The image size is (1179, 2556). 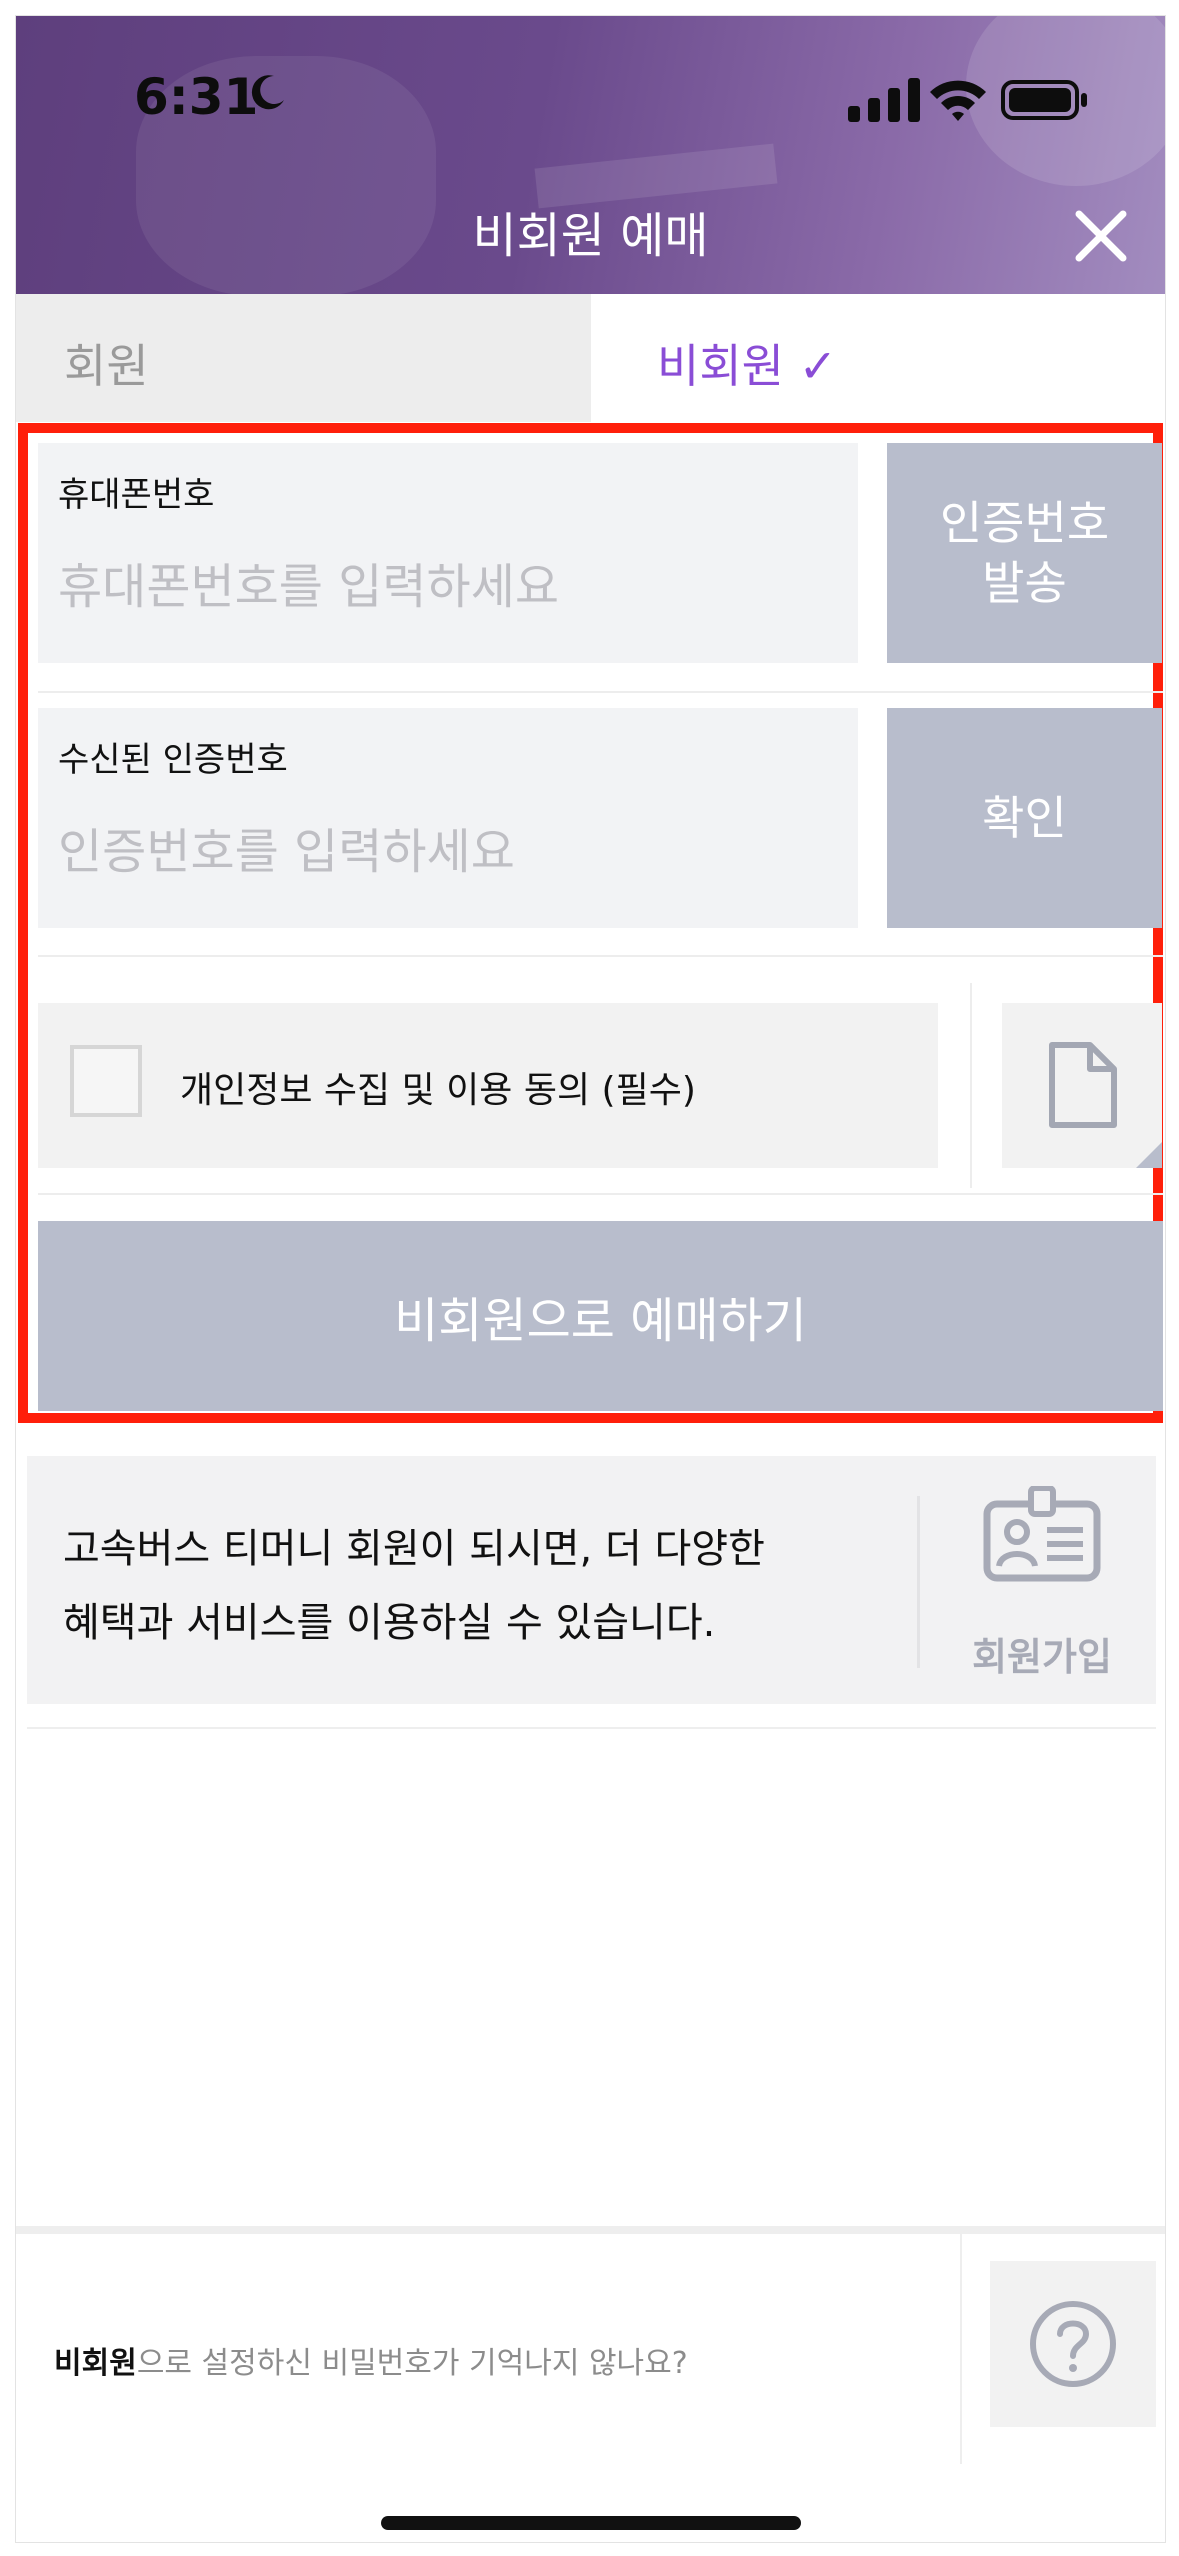 What do you see at coordinates (590, 236) in the screenshot?
I see `page-title: 비회원 예매` at bounding box center [590, 236].